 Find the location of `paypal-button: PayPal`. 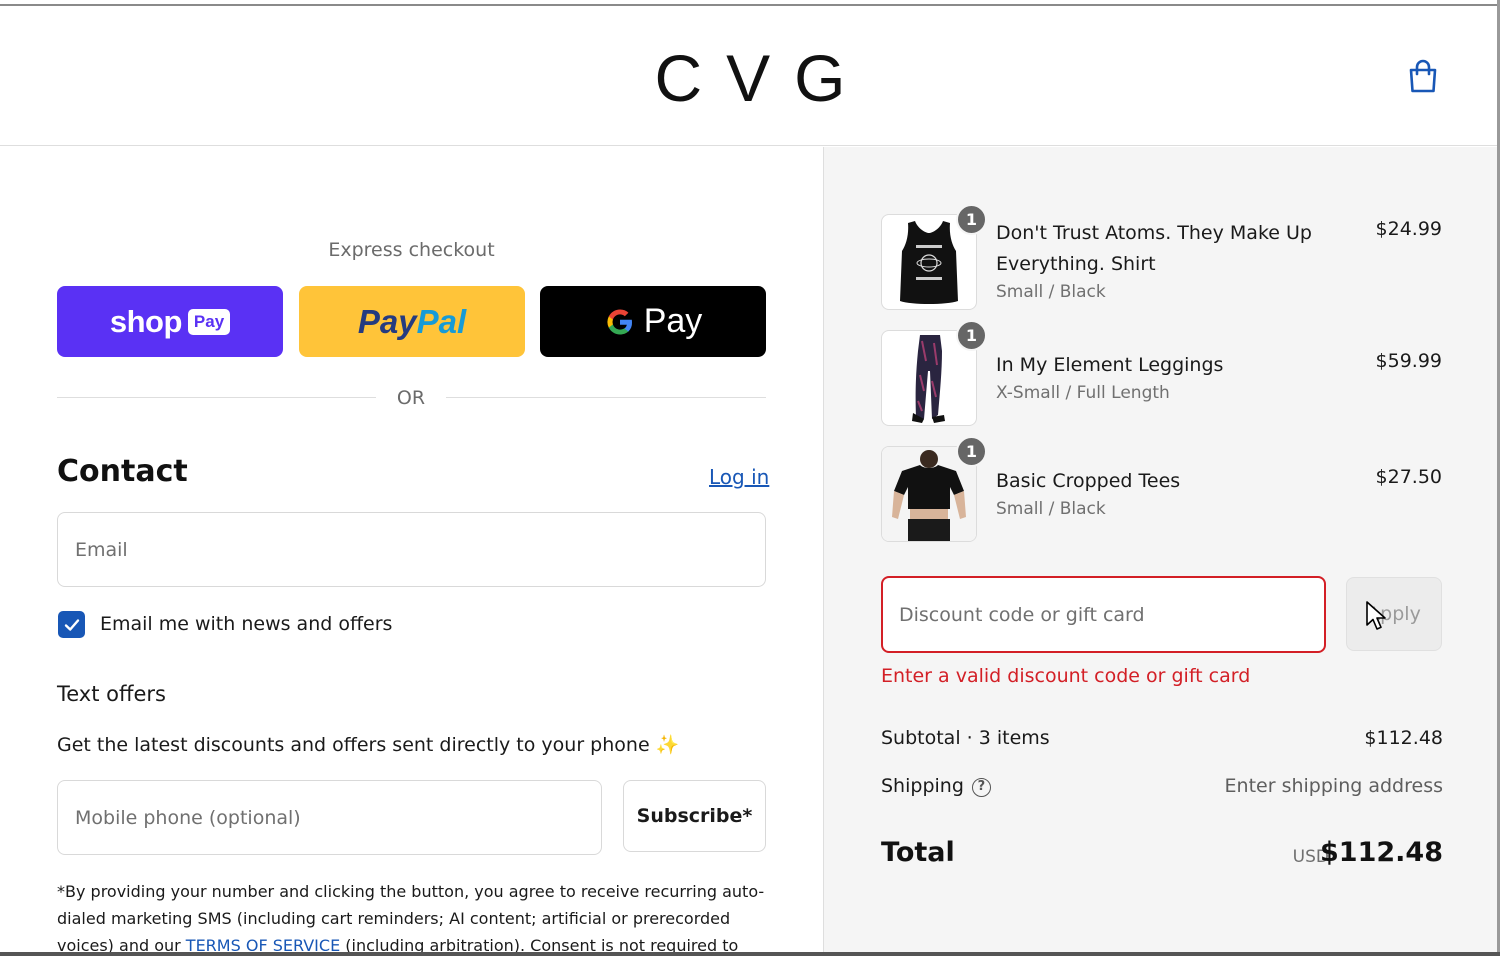

paypal-button: PayPal is located at coordinates (412, 321).